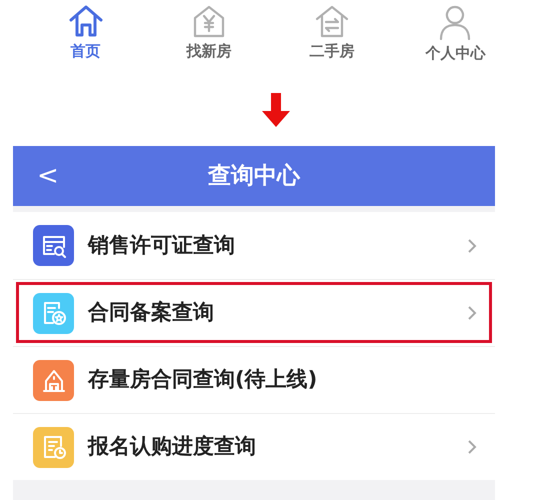 The height and width of the screenshot is (500, 541). I want to click on tab-bar-item: 首页, so click(86, 37).